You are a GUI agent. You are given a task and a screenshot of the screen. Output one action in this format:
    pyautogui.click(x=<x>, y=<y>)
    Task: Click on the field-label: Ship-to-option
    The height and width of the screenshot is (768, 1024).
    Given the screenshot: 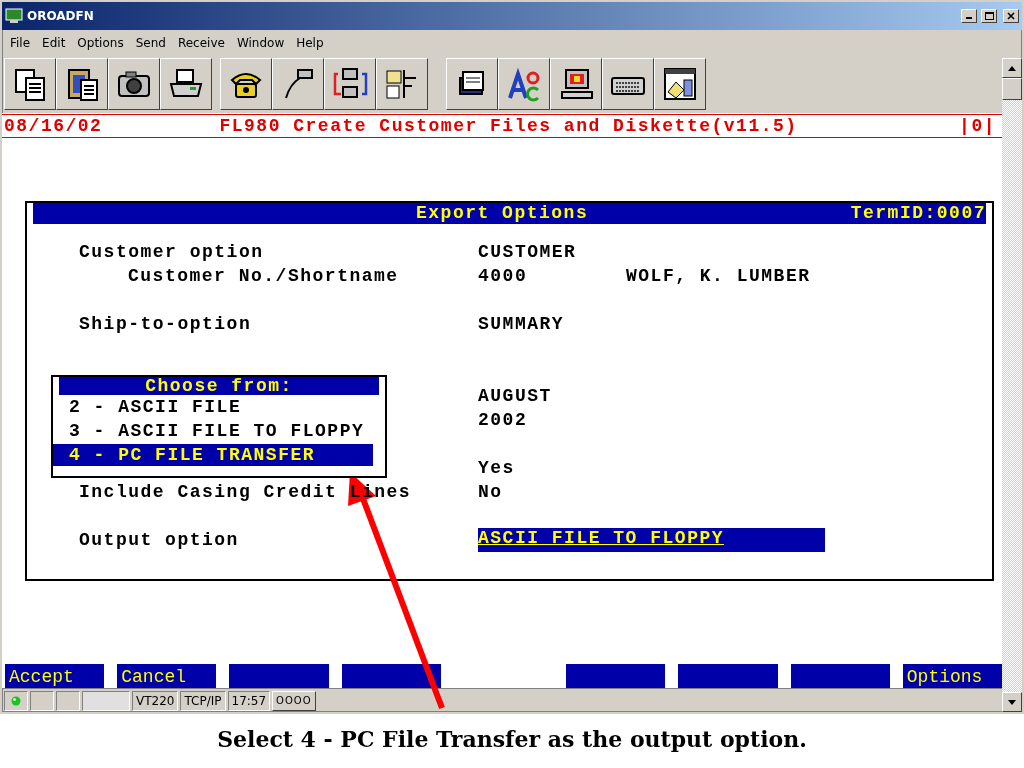 What is the action you would take?
    pyautogui.click(x=165, y=324)
    